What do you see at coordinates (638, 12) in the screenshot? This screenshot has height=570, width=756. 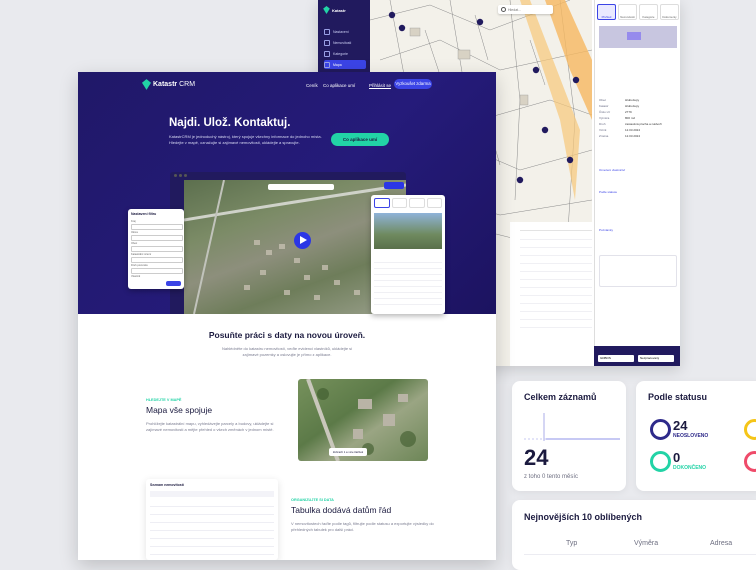 I see `panel-tabs: Přehled Nemovitosti Kategorie Dokumenty` at bounding box center [638, 12].